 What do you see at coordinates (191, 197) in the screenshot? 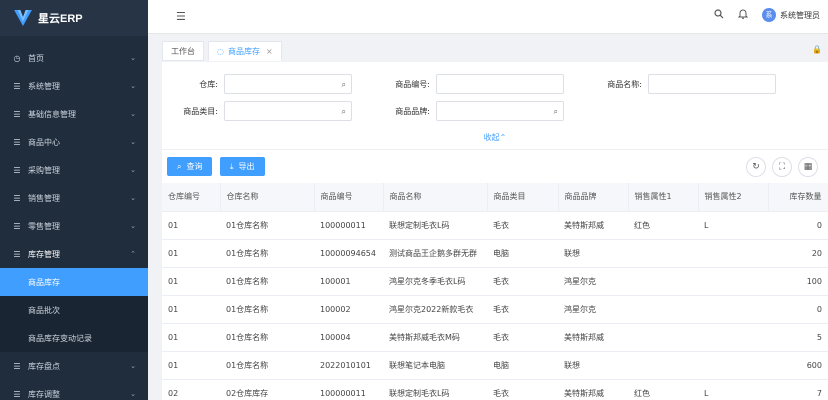
I see `column-header: 仓库编号` at bounding box center [191, 197].